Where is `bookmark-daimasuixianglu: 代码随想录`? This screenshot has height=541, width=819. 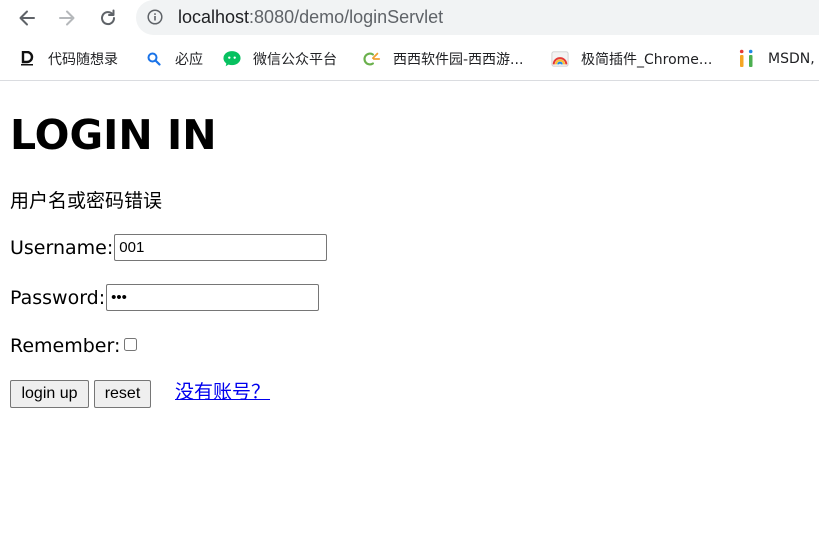 bookmark-daimasuixianglu: 代码随想录 is located at coordinates (68, 59).